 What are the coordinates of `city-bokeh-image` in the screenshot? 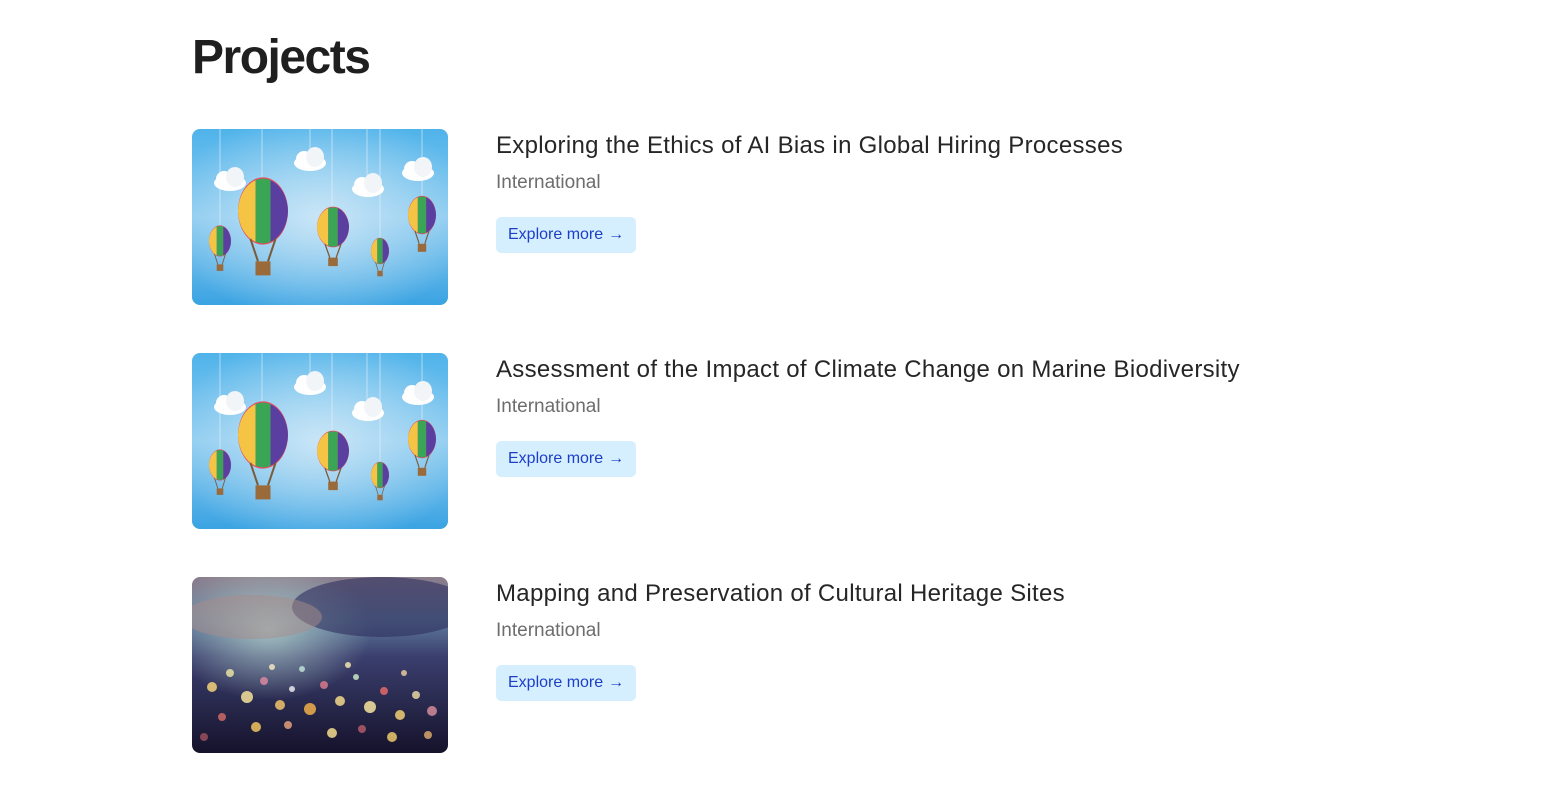 It's located at (320, 665).